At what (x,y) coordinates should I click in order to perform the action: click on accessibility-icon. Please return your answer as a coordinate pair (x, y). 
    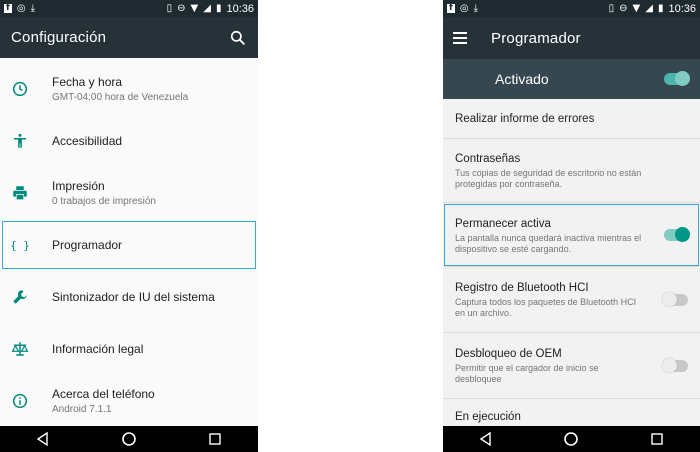
    Looking at the image, I should click on (20, 140).